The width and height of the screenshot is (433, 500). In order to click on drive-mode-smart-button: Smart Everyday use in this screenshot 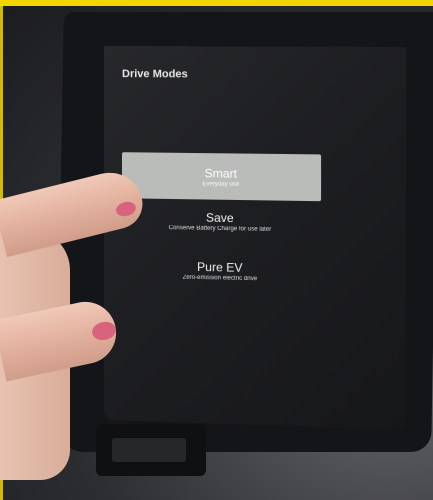, I will do `click(221, 177)`.